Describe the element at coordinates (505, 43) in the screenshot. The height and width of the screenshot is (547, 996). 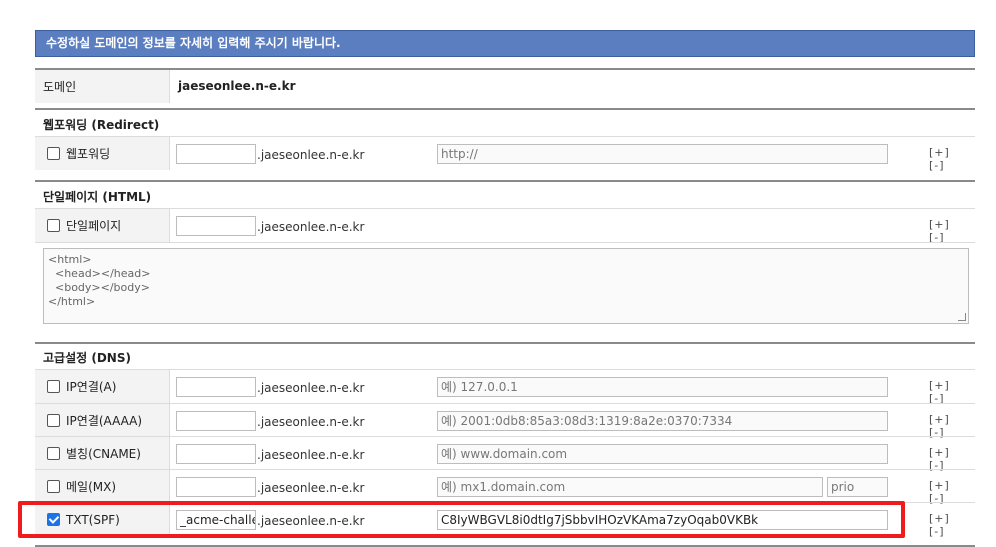
I see `instruction-banner: 수정하실 도메인의 정보를 자세히 입력해 주시기 바랍니다.` at that location.